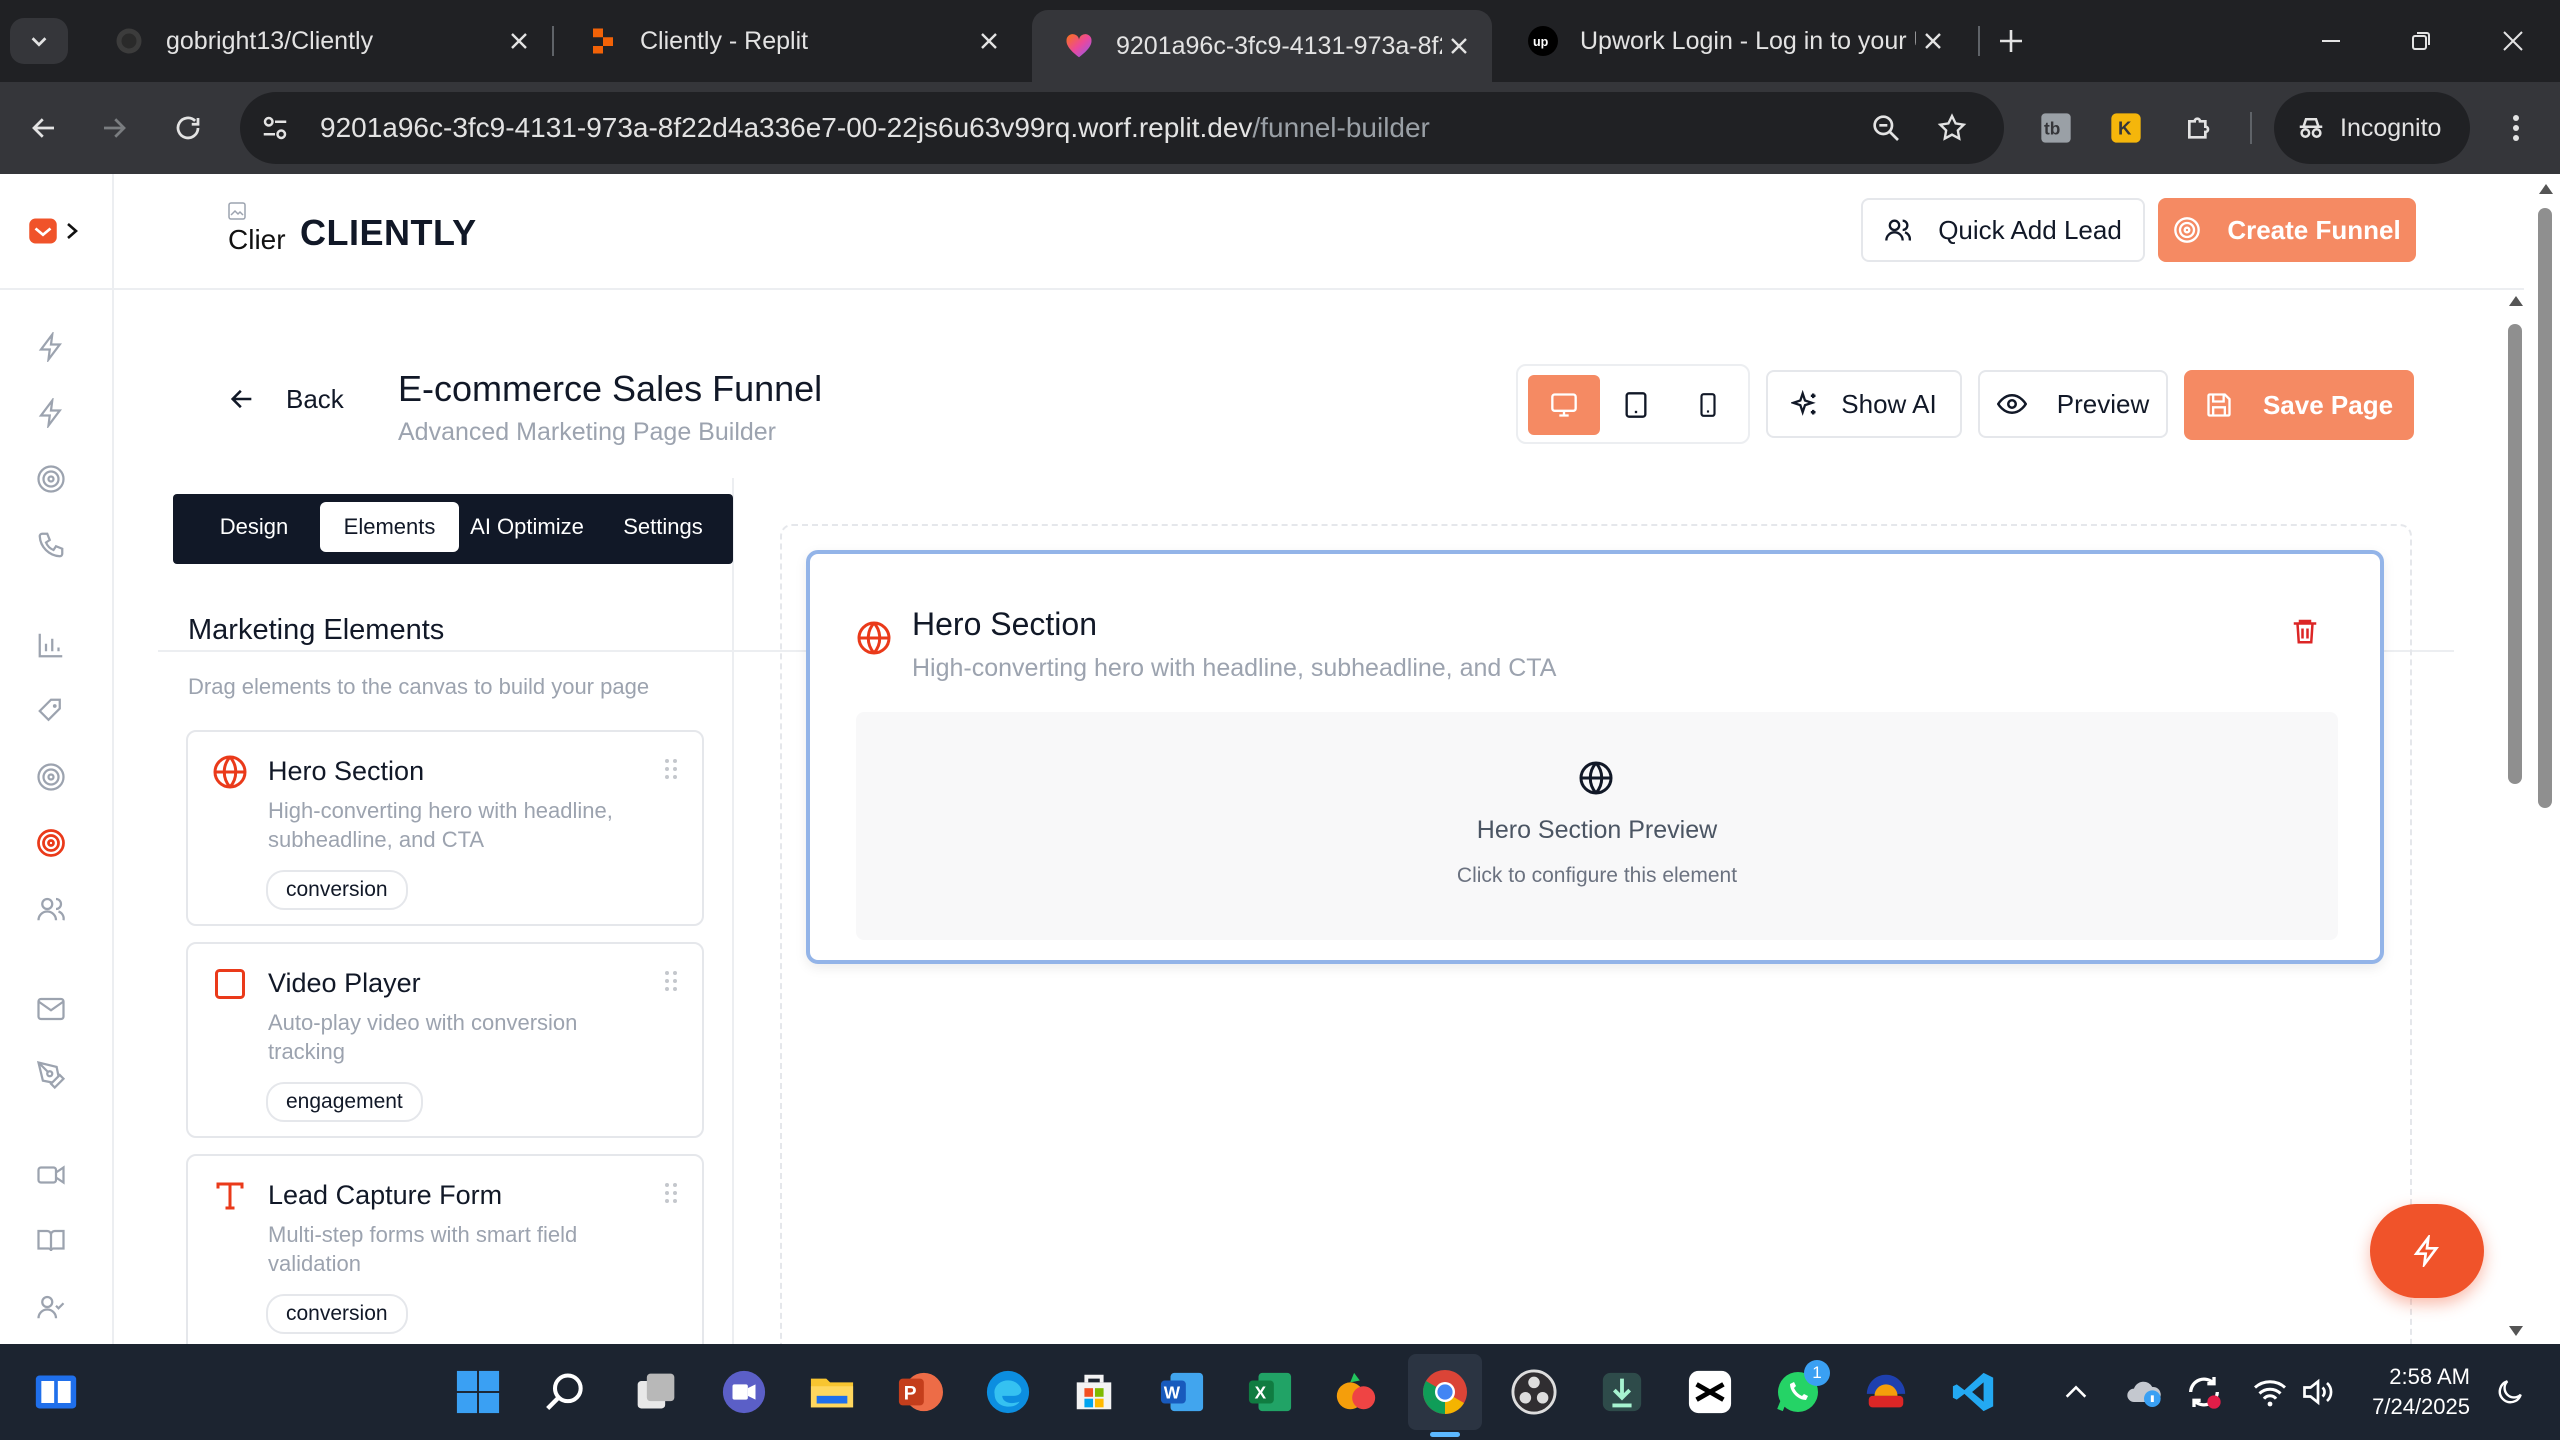  Describe the element at coordinates (317, 41) in the screenshot. I see `browser-tab-github: gobright13/Cliently` at that location.